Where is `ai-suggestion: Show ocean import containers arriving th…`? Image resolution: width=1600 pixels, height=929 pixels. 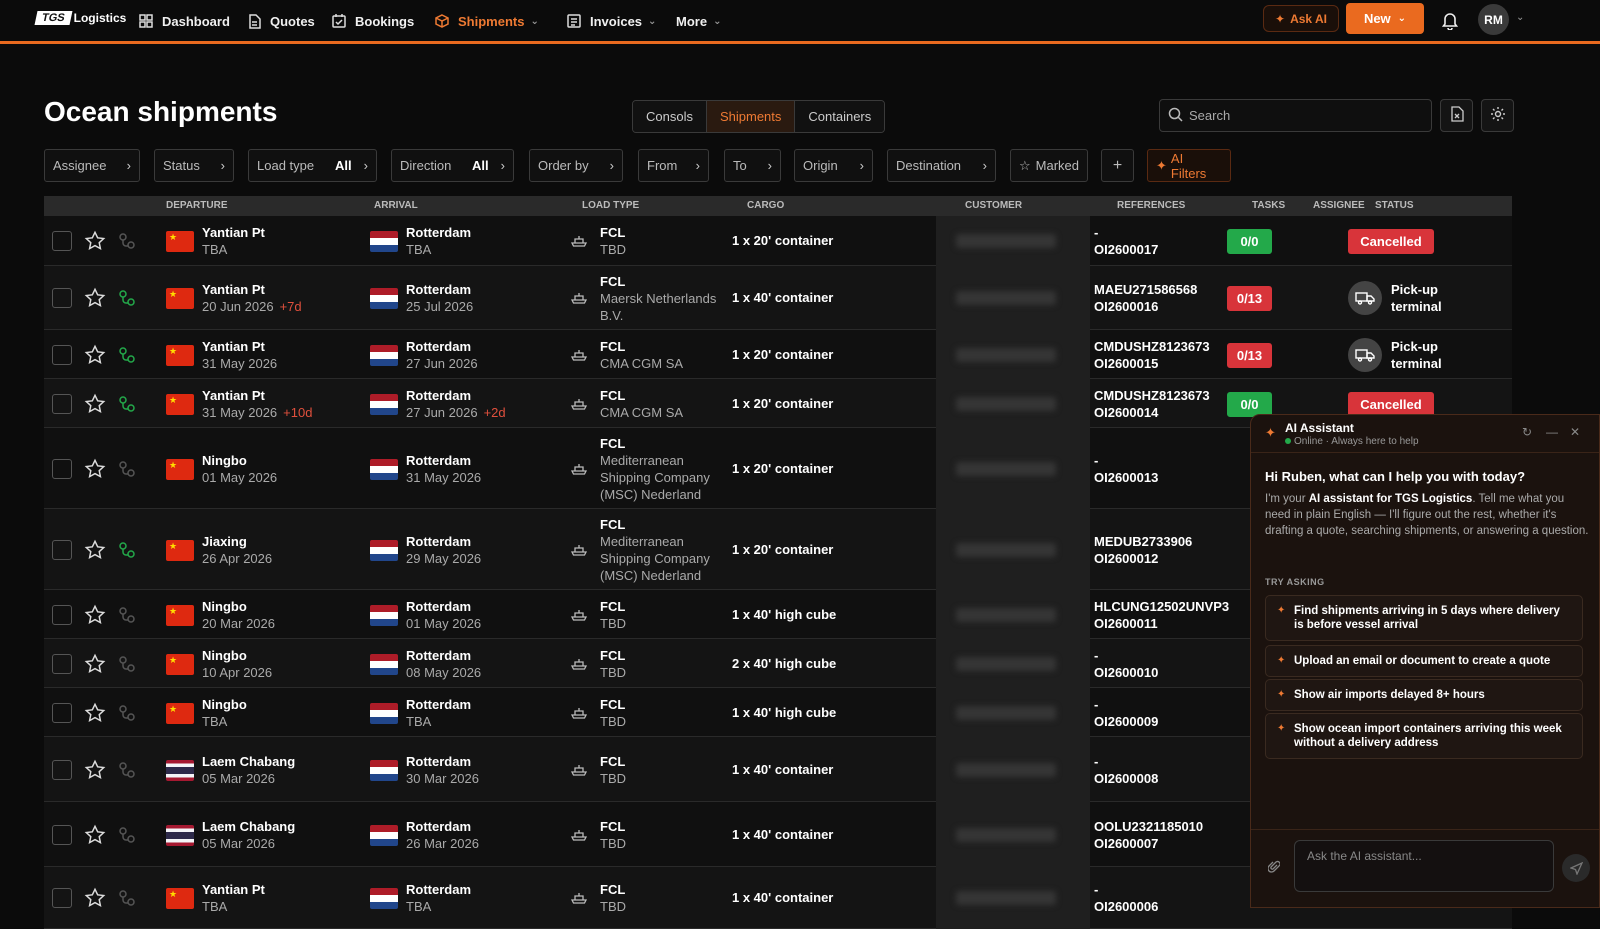
ai-suggestion: Show ocean import containers arriving th… is located at coordinates (1424, 736).